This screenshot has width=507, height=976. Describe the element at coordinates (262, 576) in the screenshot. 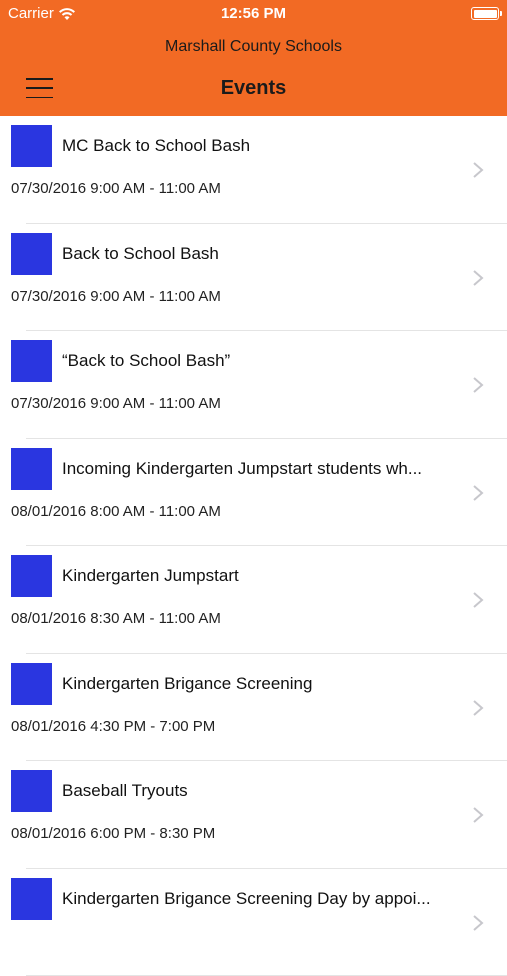

I see `event-title: Kindergarten Jumpstart` at that location.